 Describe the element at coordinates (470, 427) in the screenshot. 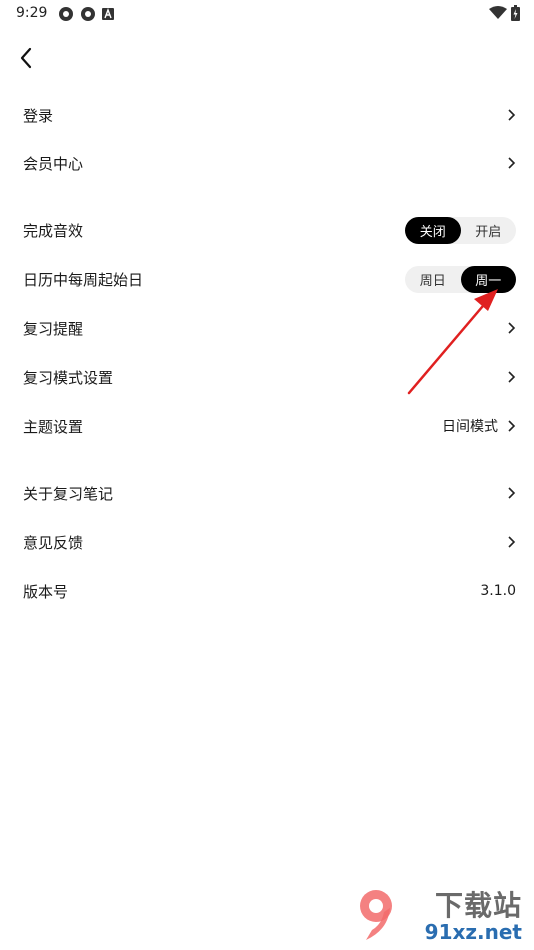

I see `theme-value: 日间模式` at that location.